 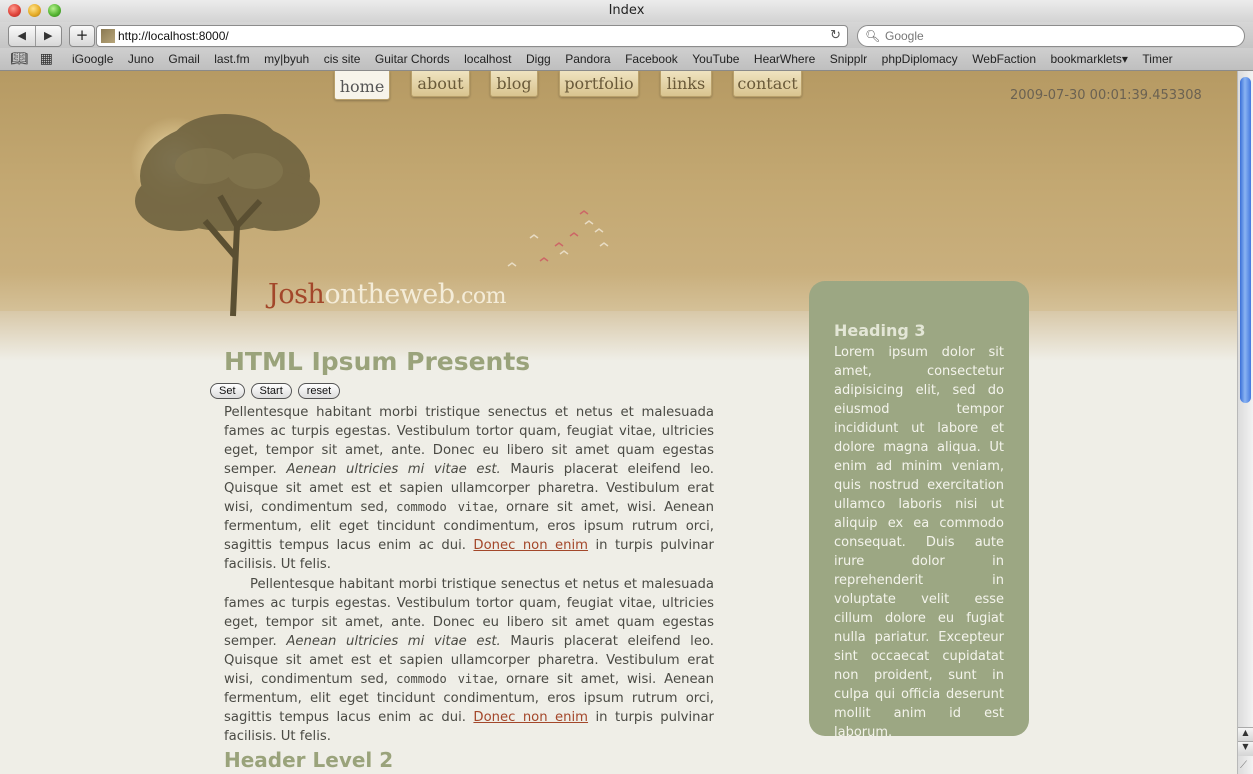 What do you see at coordinates (319, 391) in the screenshot?
I see `reset-button: reset` at bounding box center [319, 391].